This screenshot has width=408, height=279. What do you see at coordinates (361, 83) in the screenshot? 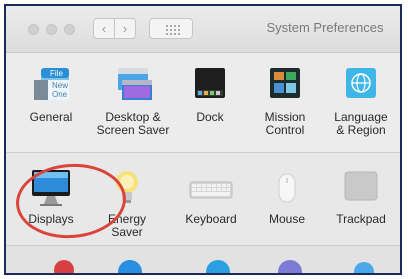
I see `globe-icon` at bounding box center [361, 83].